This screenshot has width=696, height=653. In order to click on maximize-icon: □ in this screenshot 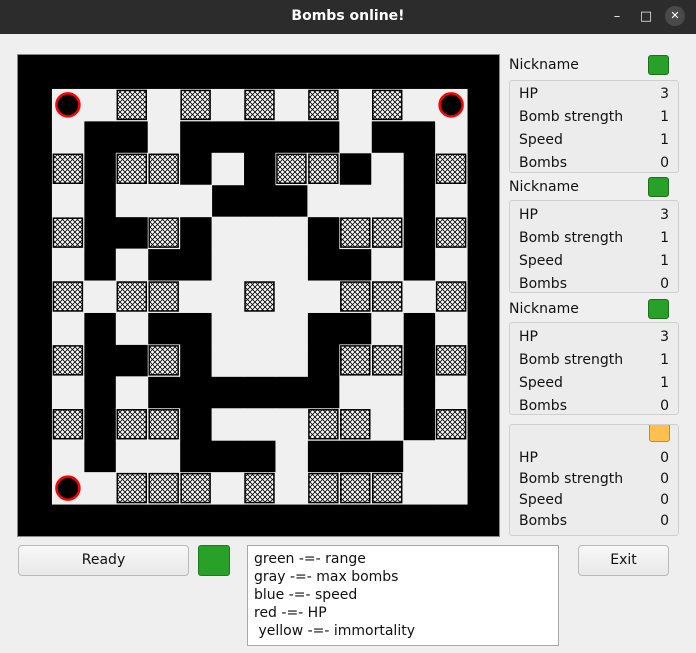, I will do `click(646, 17)`.